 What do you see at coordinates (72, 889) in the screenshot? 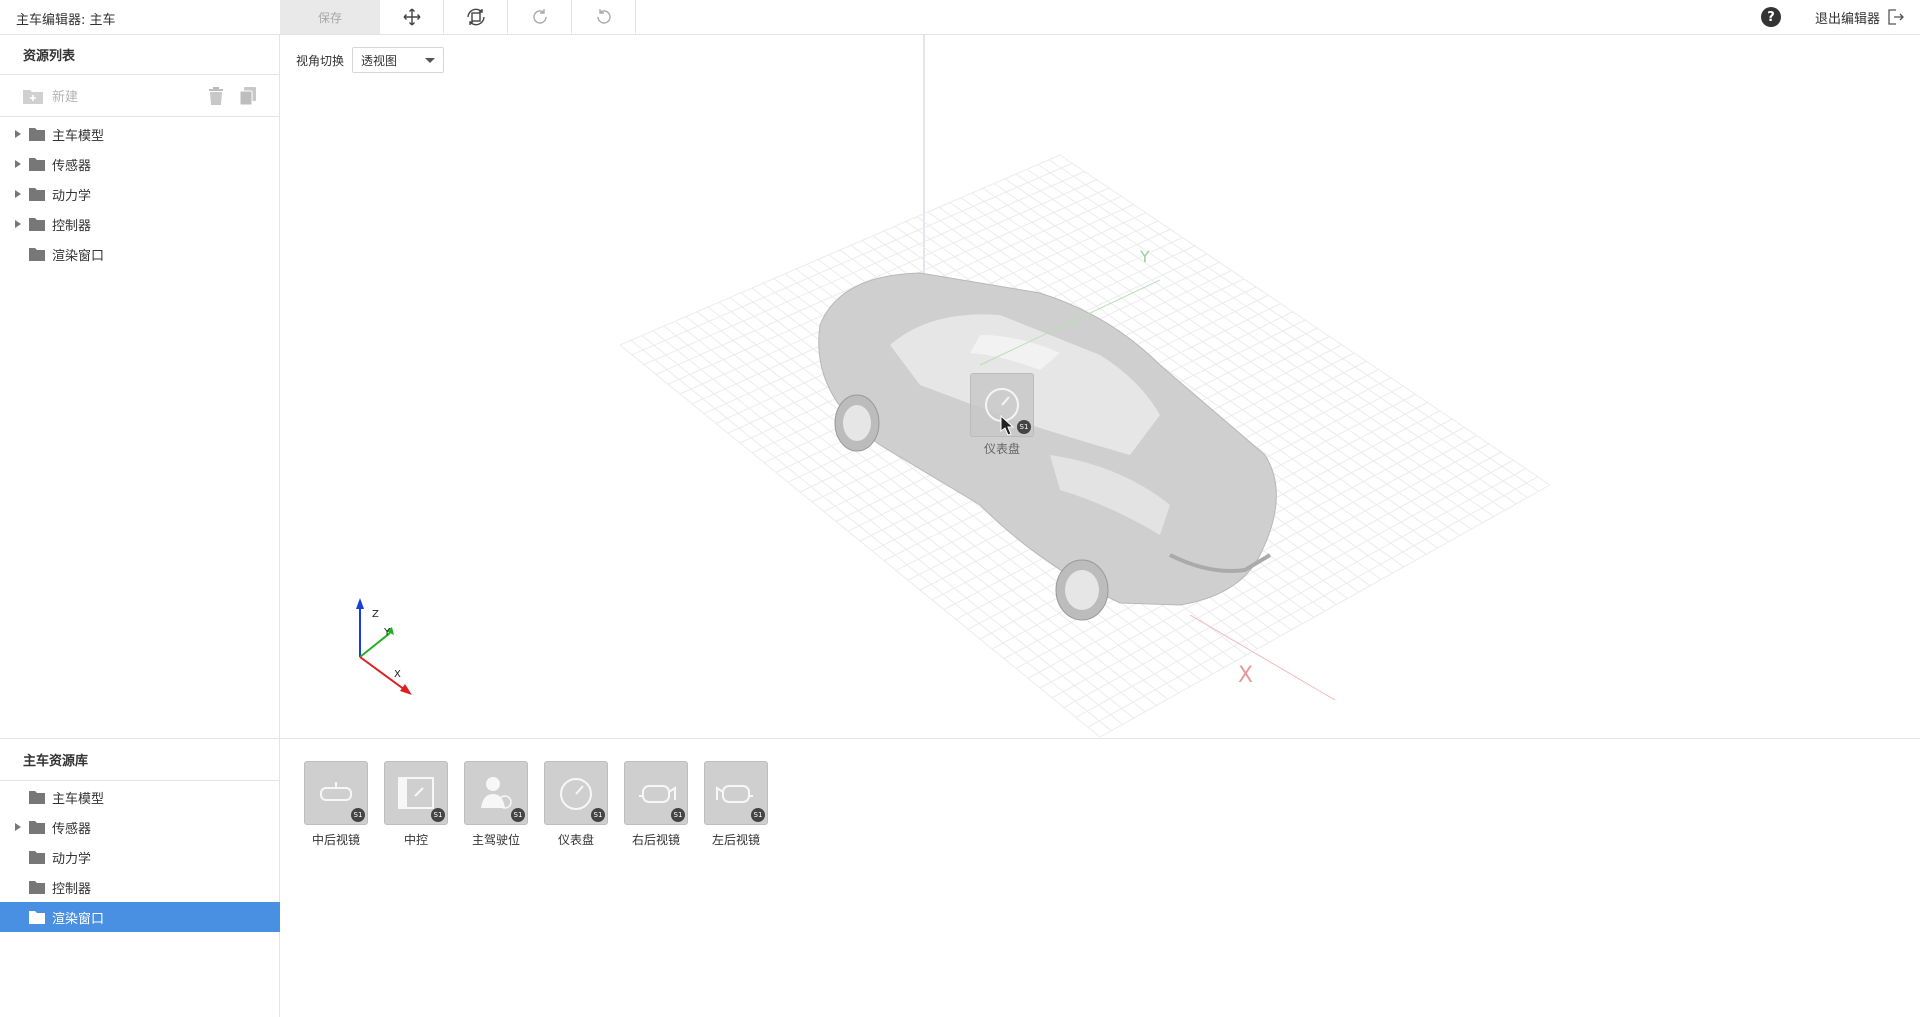
I see `tree-item-label: 控制器` at bounding box center [72, 889].